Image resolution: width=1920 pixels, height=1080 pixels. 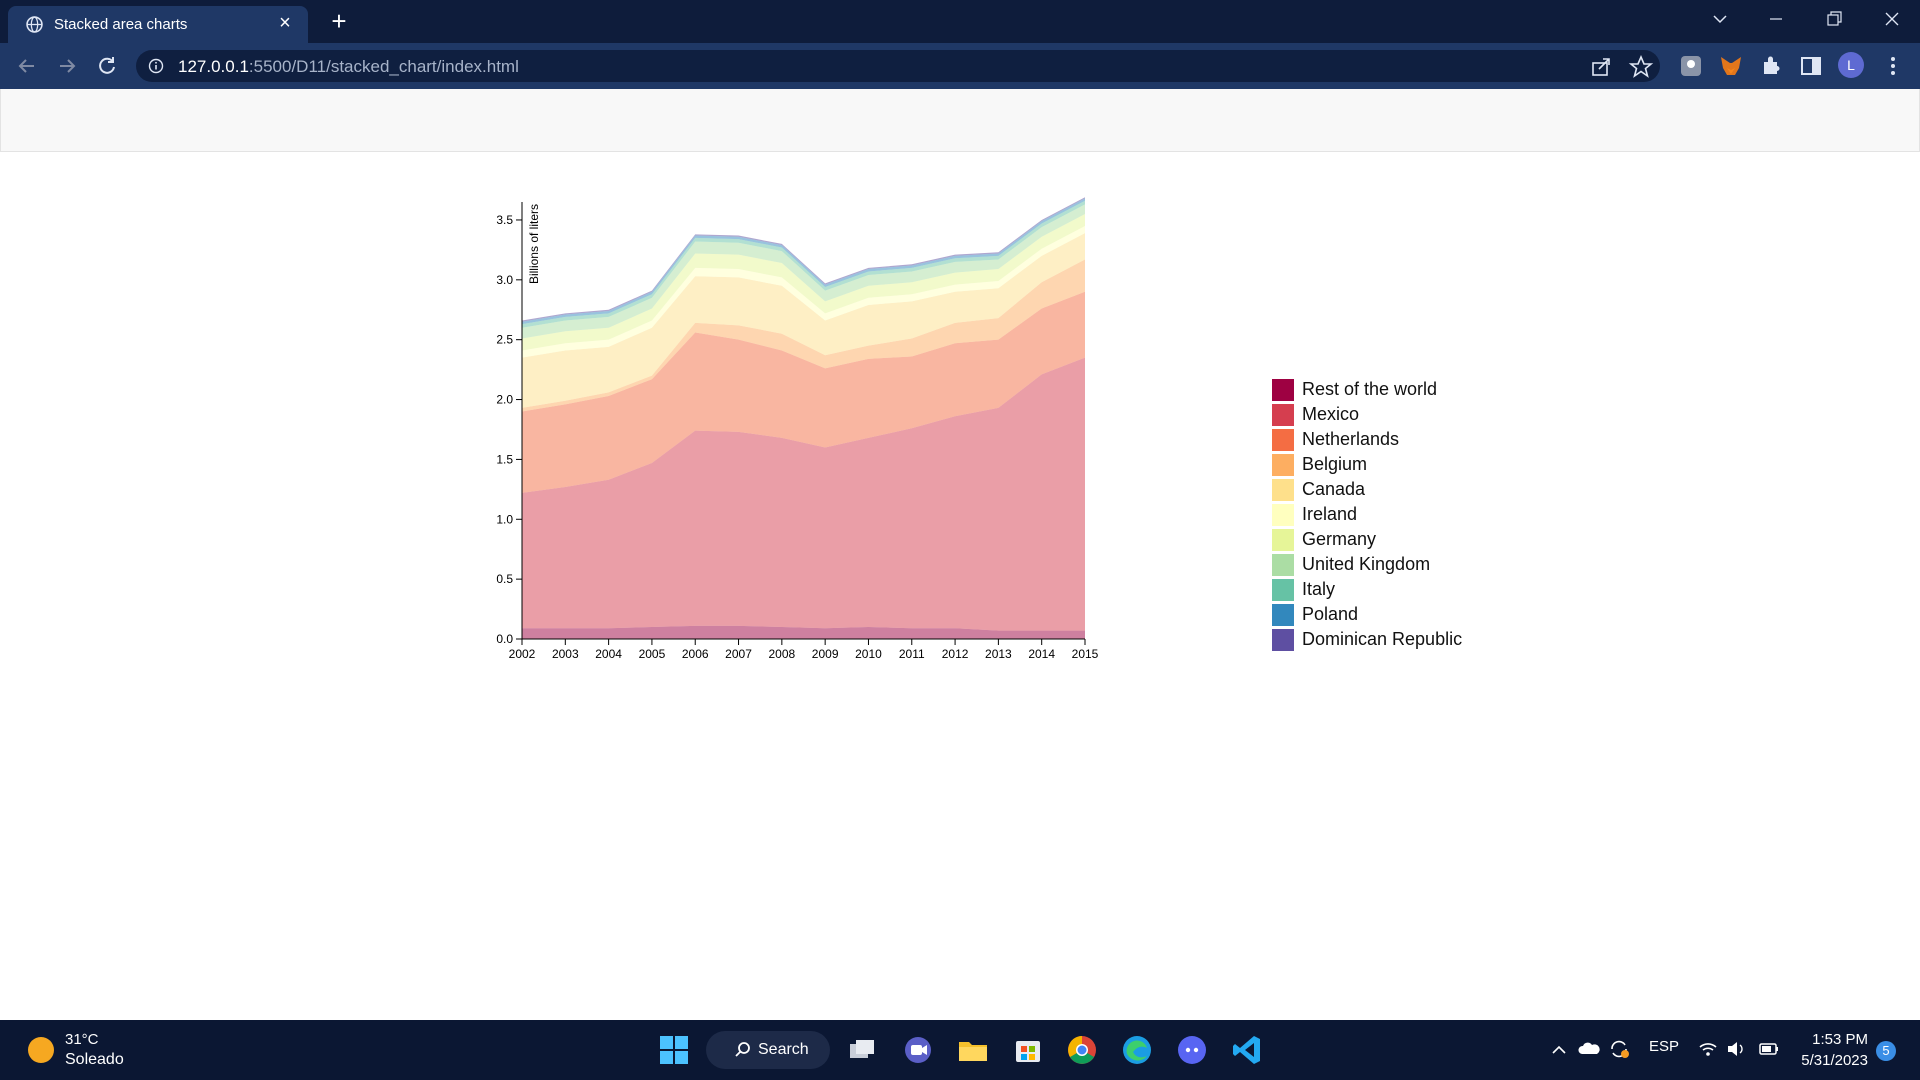 What do you see at coordinates (608, 654) in the screenshot?
I see `x-tick-label-2: 2004` at bounding box center [608, 654].